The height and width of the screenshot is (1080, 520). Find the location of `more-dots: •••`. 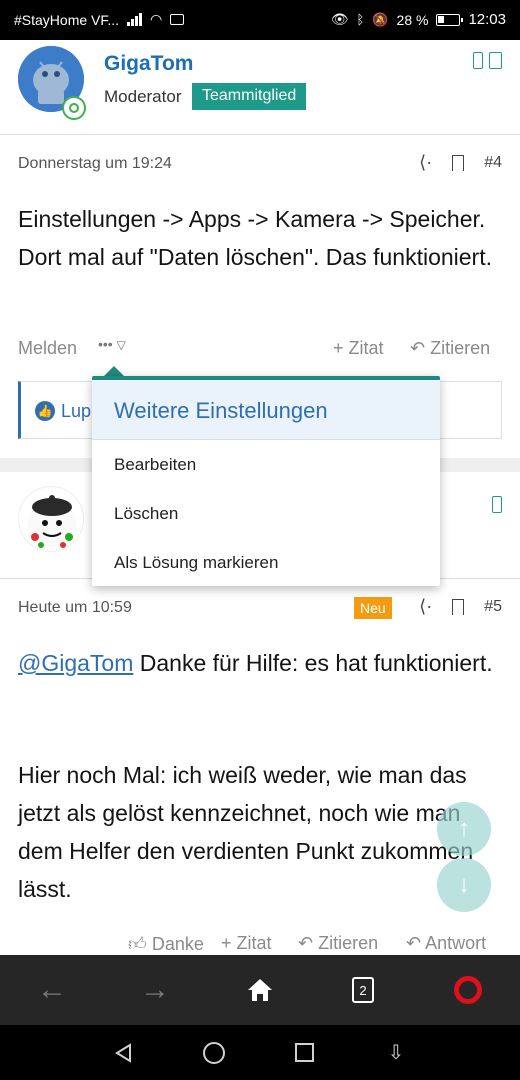

more-dots: ••• is located at coordinates (105, 344).